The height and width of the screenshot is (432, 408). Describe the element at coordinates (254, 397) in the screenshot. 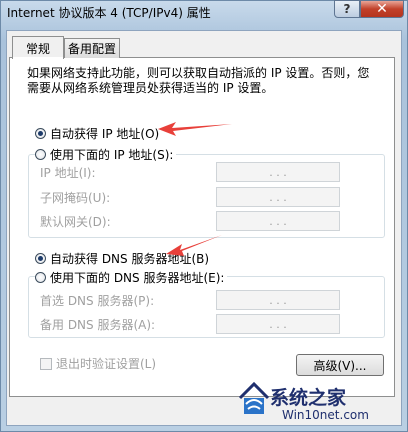

I see `house-logo-icon` at that location.